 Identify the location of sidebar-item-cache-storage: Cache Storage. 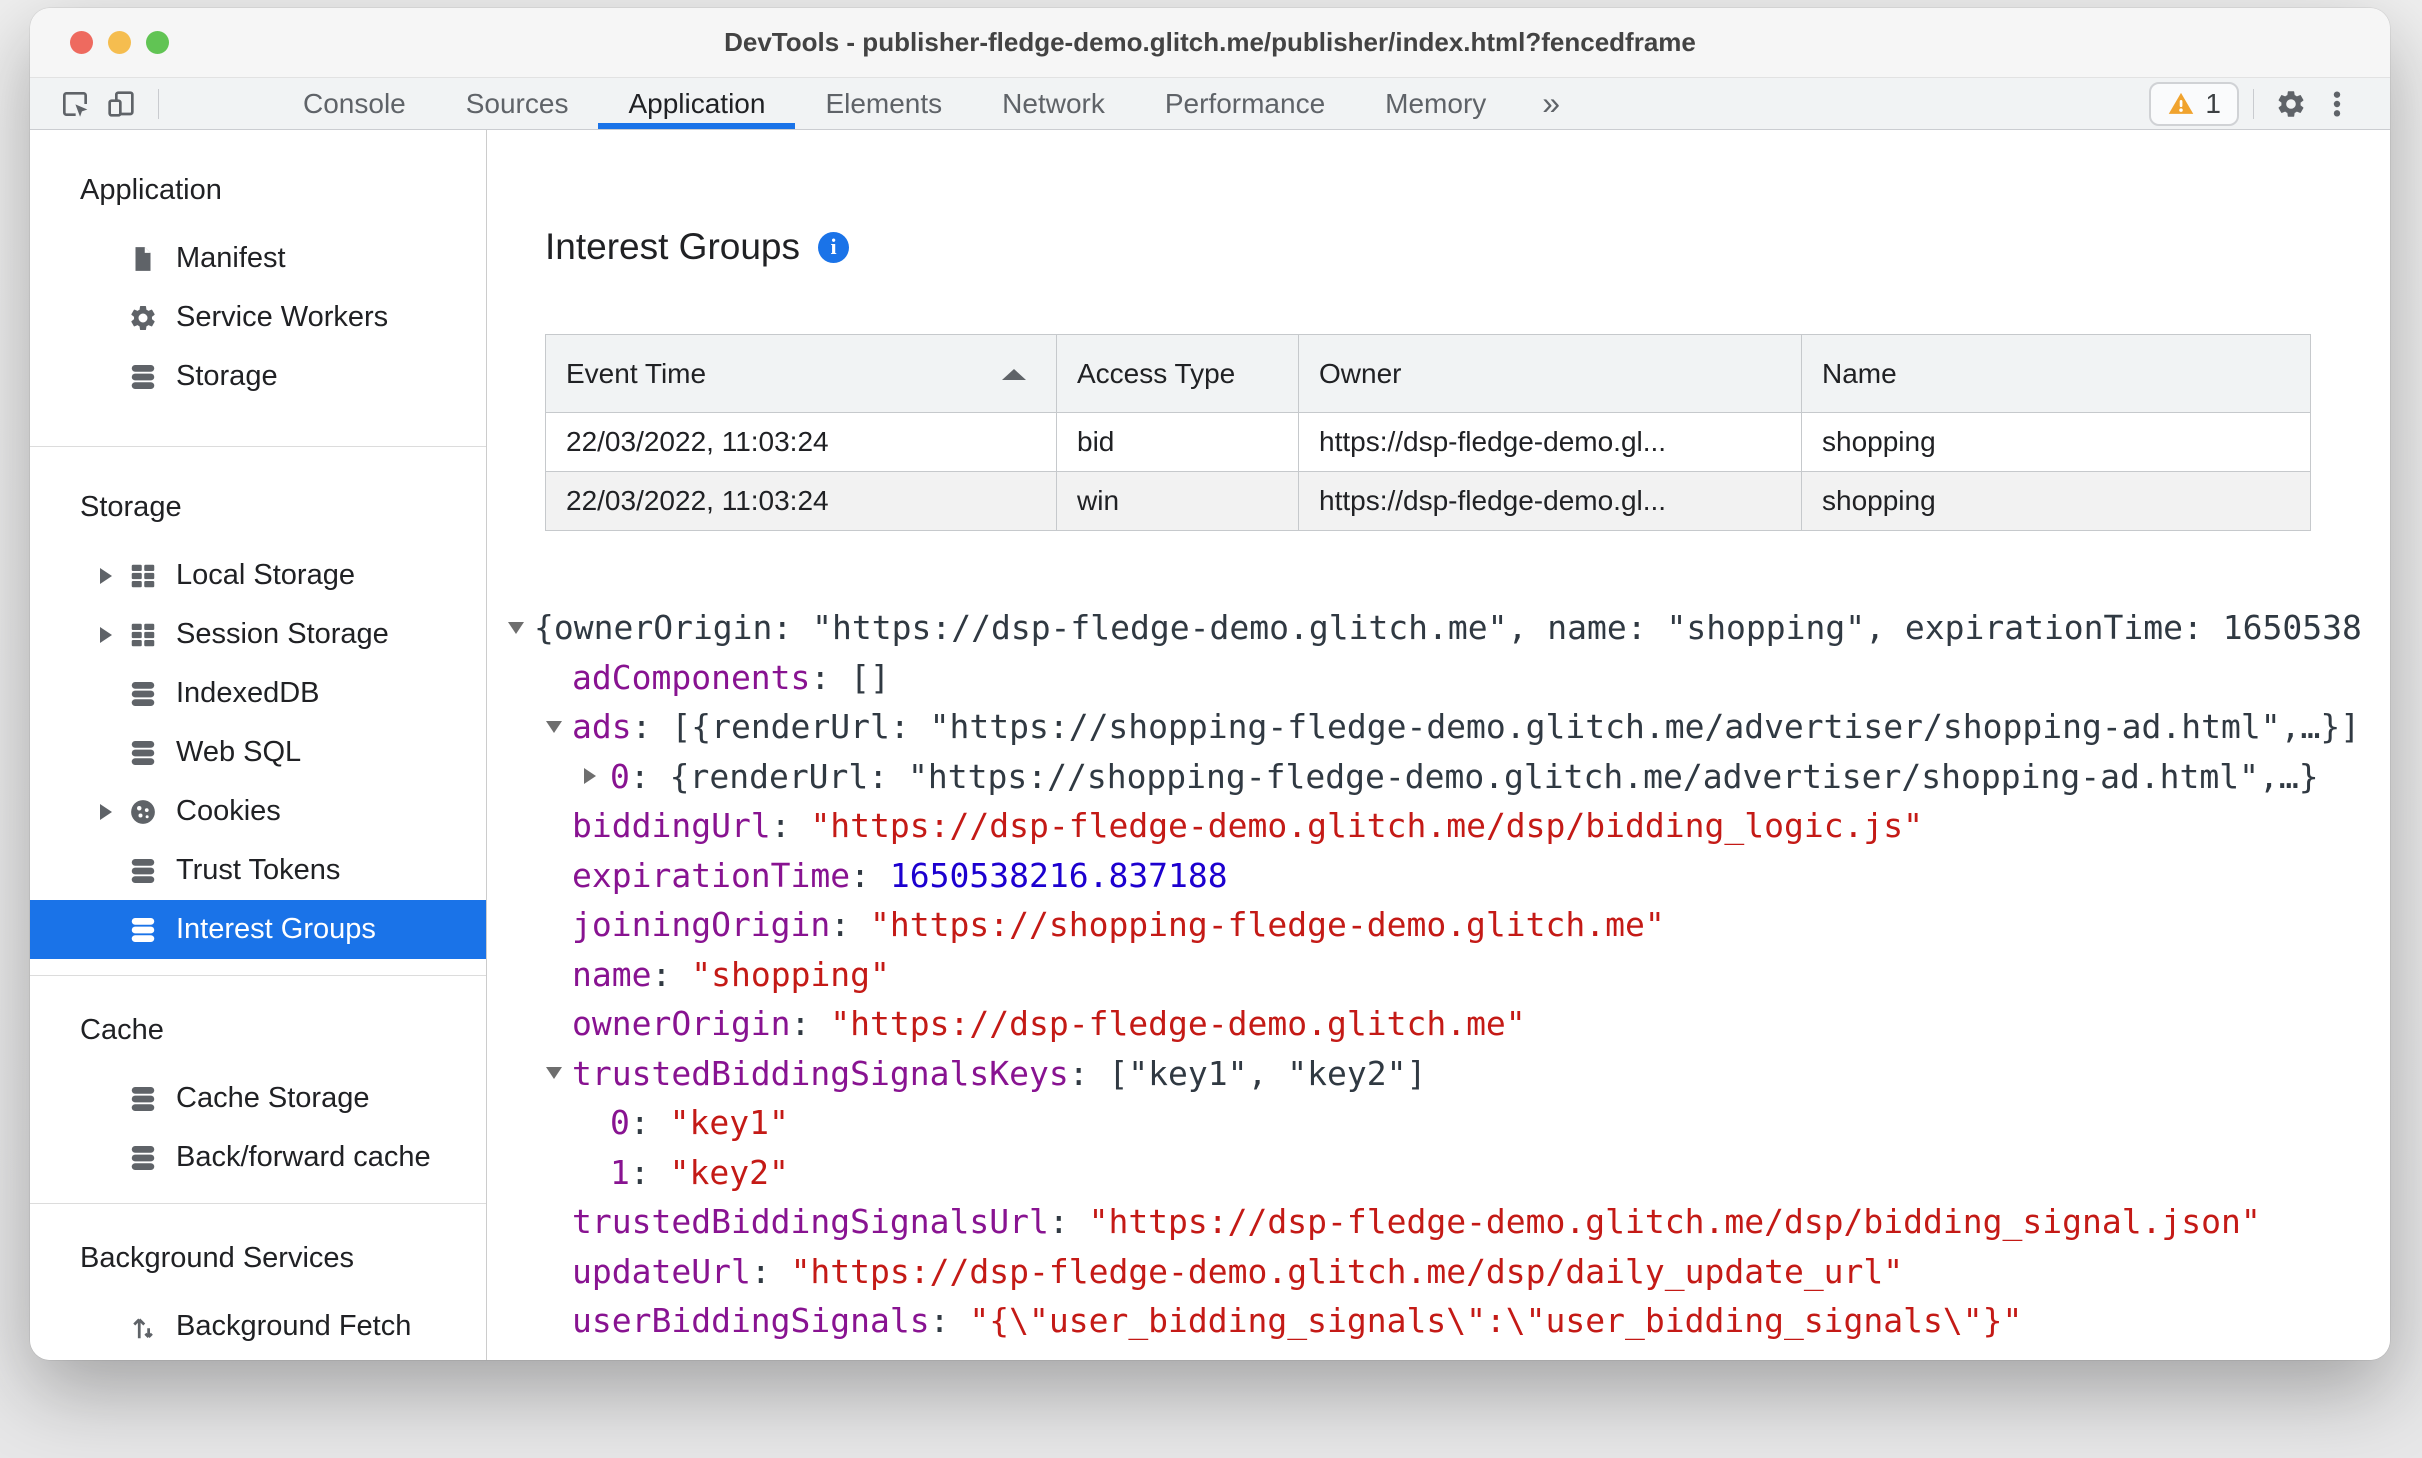
(258, 1098).